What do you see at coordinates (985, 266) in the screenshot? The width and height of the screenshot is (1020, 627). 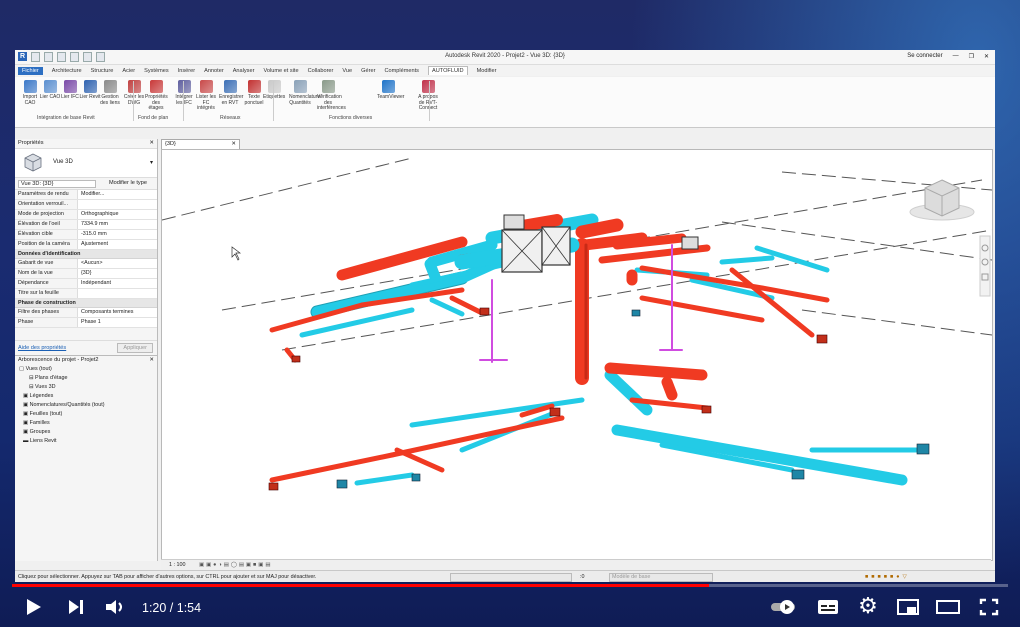 I see `navigation-bar` at bounding box center [985, 266].